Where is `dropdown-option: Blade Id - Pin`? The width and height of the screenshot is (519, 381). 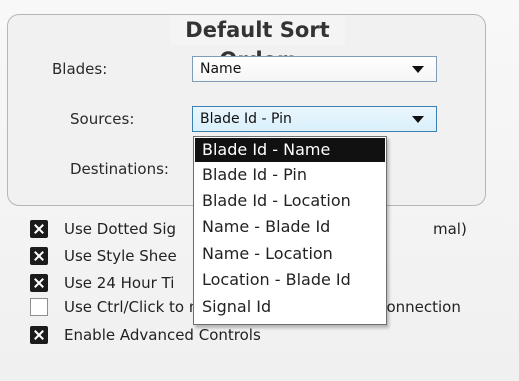 dropdown-option: Blade Id - Pin is located at coordinates (290, 175).